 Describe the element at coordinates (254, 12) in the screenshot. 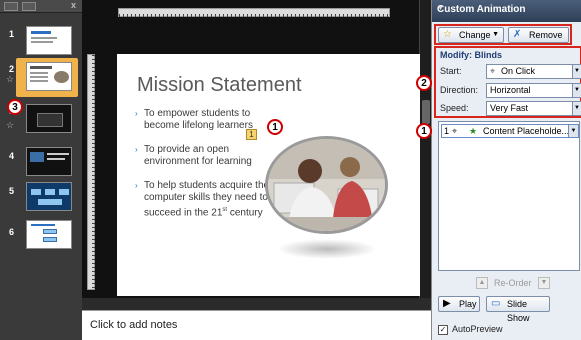

I see `horizontal-ruler` at that location.